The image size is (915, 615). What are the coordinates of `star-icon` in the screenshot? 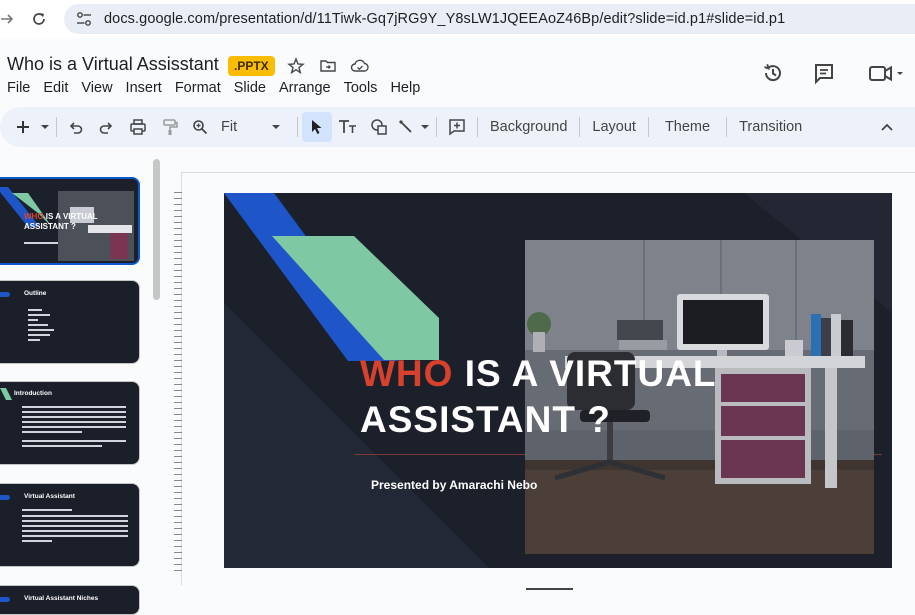 It's located at (296, 66).